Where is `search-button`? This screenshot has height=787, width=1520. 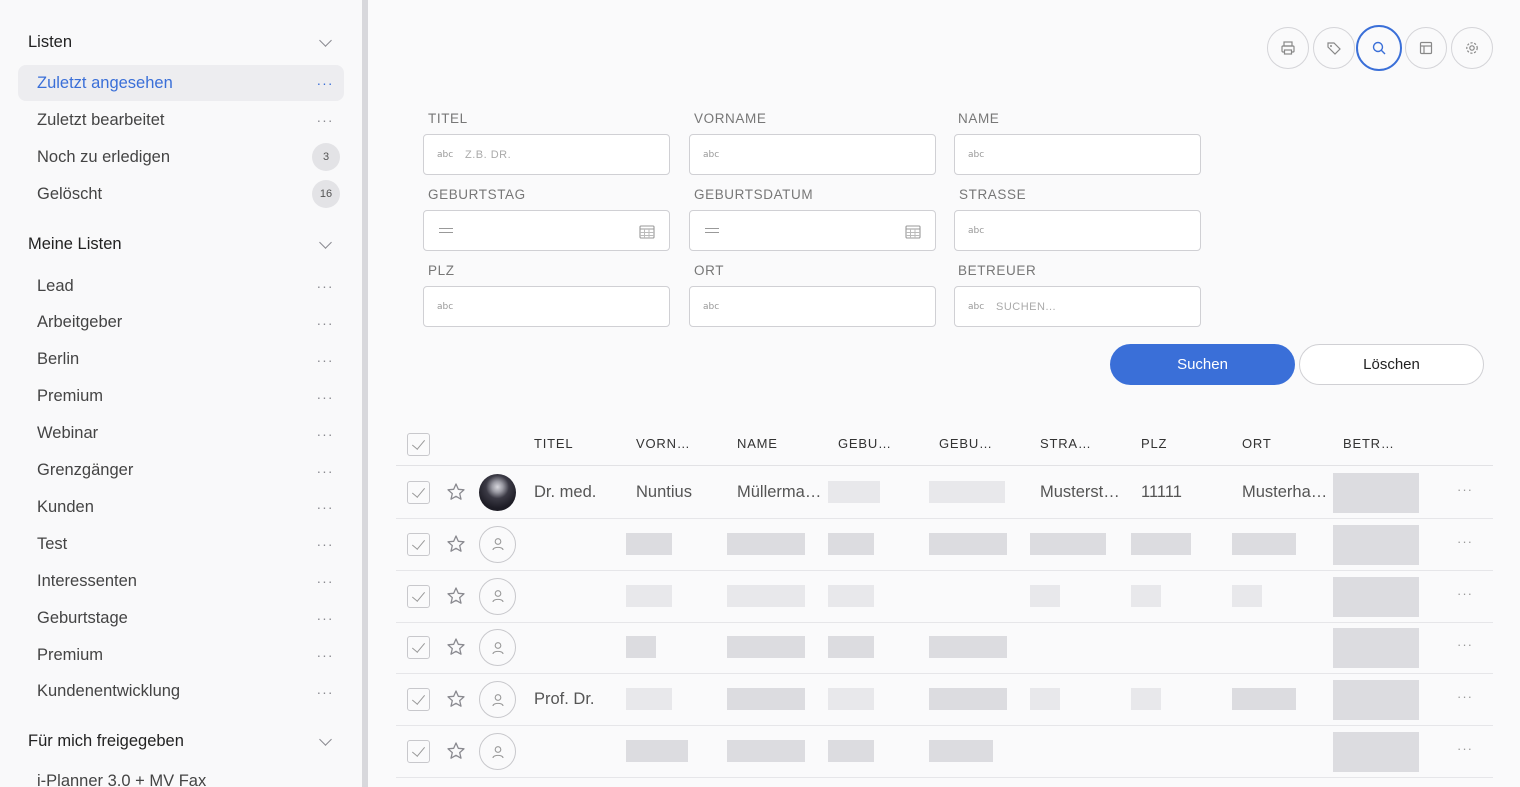
search-button is located at coordinates (1379, 48).